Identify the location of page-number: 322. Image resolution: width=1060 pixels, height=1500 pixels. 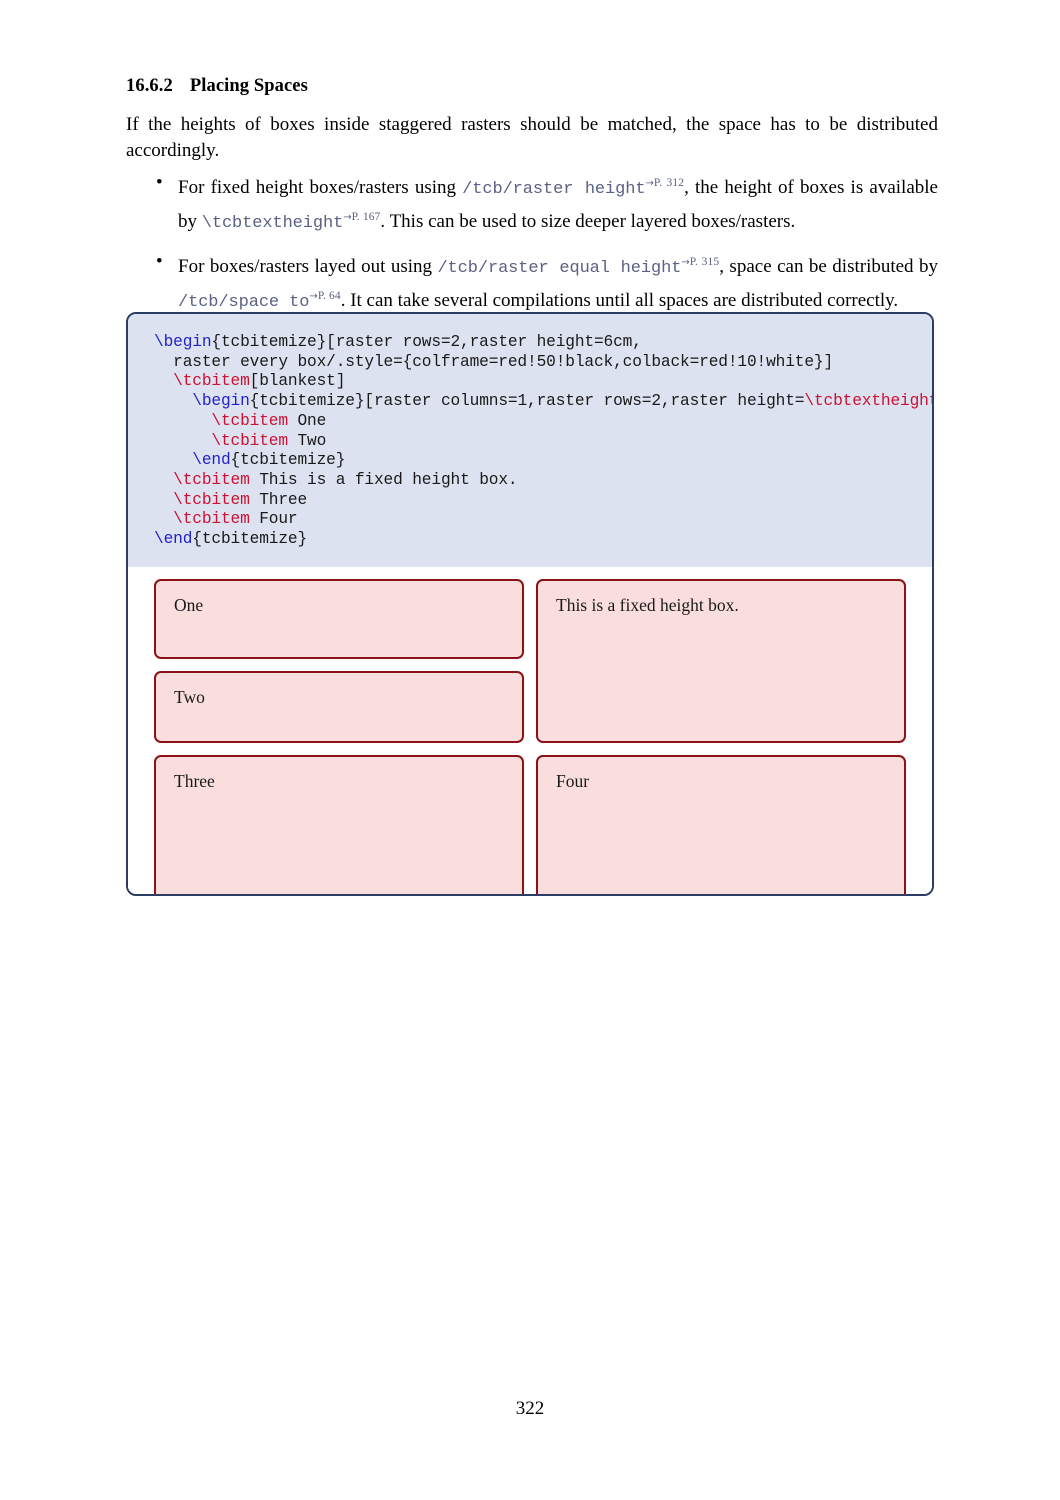
(530, 1408).